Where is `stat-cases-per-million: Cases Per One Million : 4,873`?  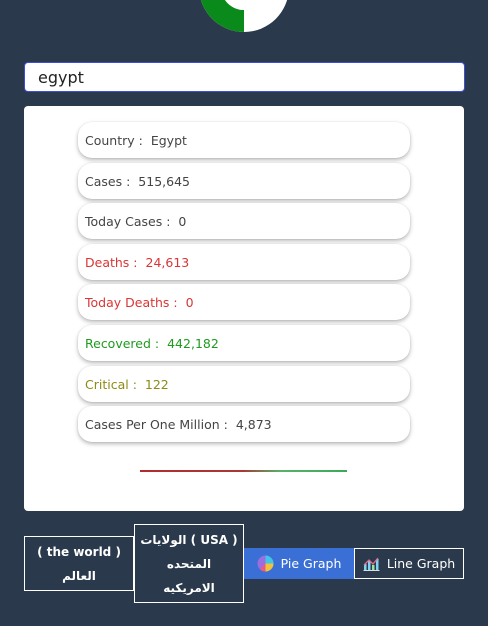 stat-cases-per-million: Cases Per One Million : 4,873 is located at coordinates (244, 424).